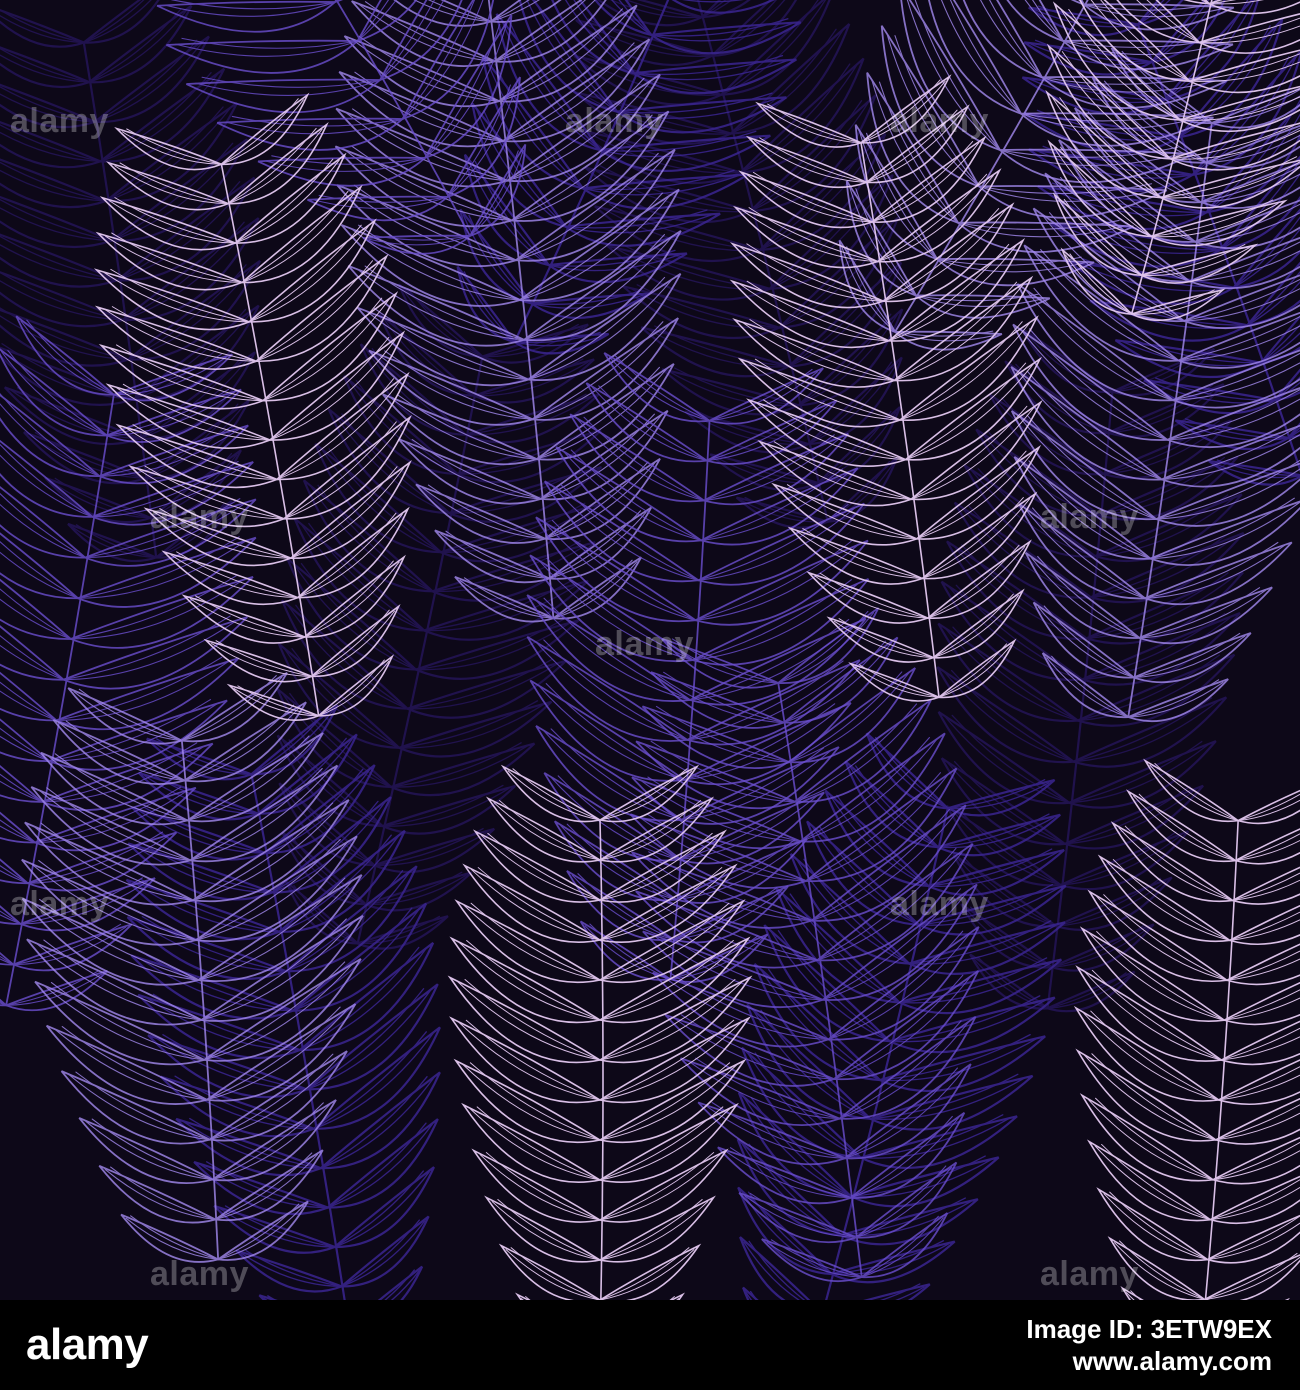  I want to click on stock-footer-bar: alamy Image ID: 3ETW9EX www.alamy.com, so click(650, 1345).